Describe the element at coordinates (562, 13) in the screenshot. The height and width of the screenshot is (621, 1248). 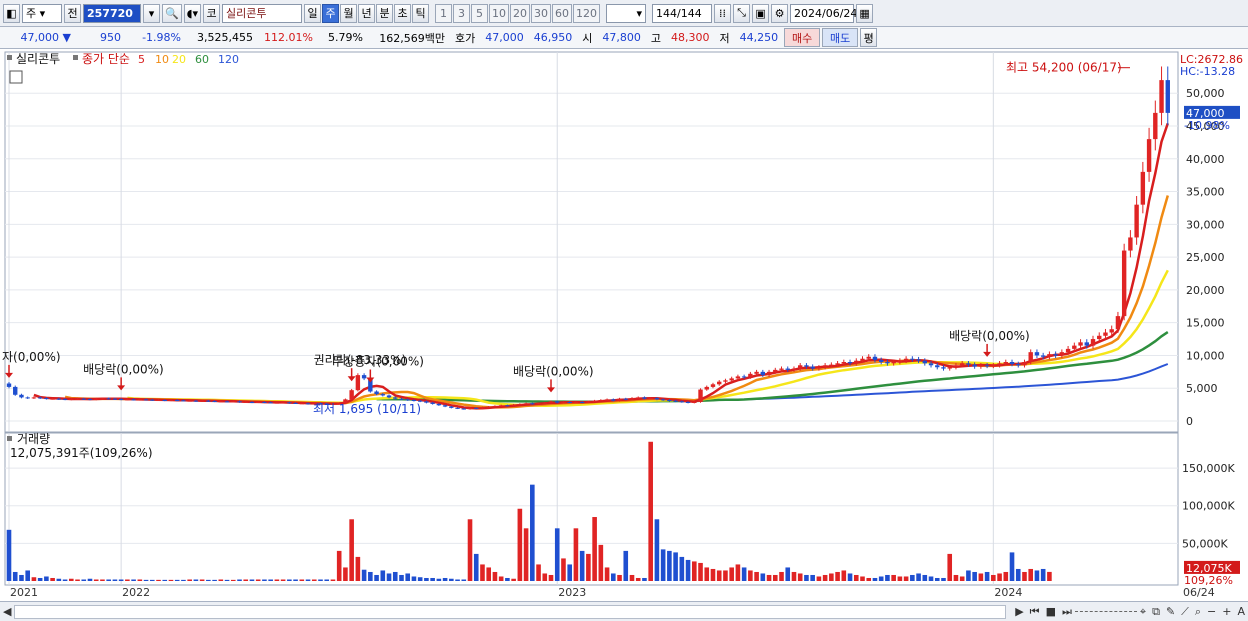
I see `interval-60: 60` at that location.